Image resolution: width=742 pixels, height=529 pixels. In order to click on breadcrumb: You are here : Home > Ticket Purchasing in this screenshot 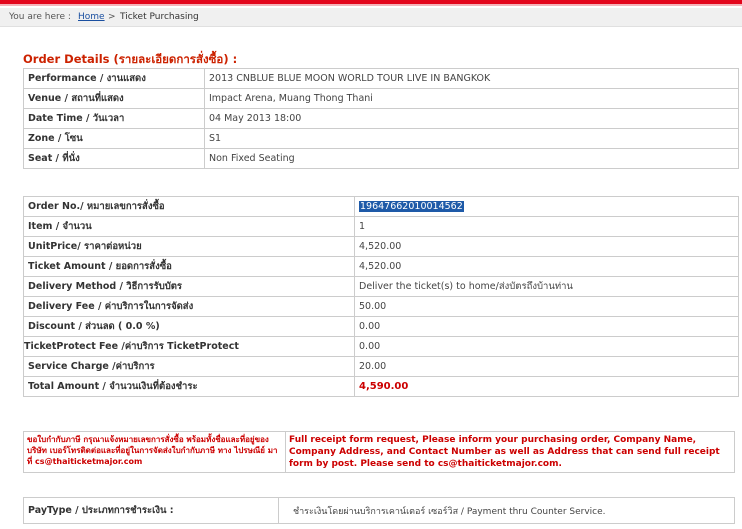, I will do `click(371, 17)`.